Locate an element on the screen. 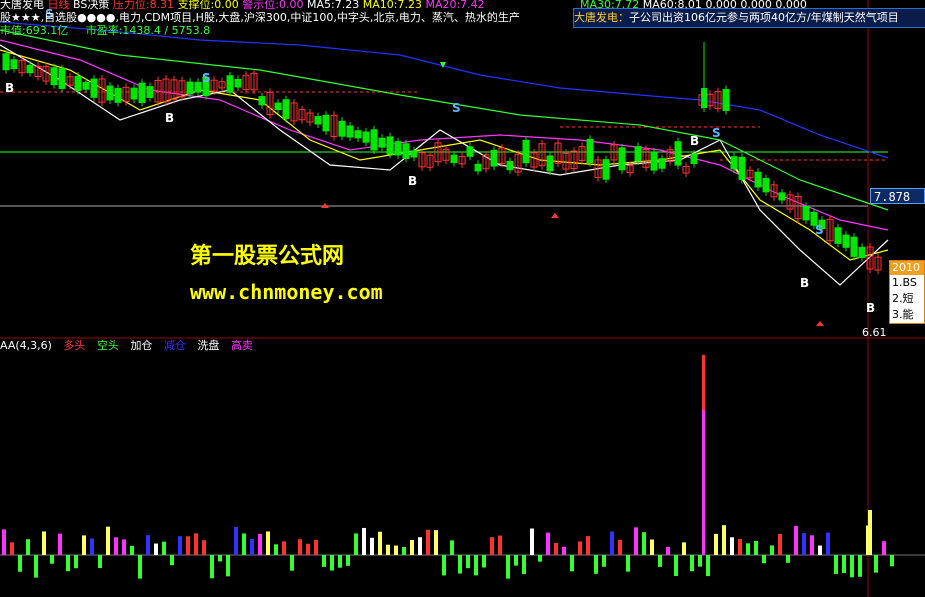 The image size is (925, 597). stock-name: 大唐发电 is located at coordinates (22, 5).